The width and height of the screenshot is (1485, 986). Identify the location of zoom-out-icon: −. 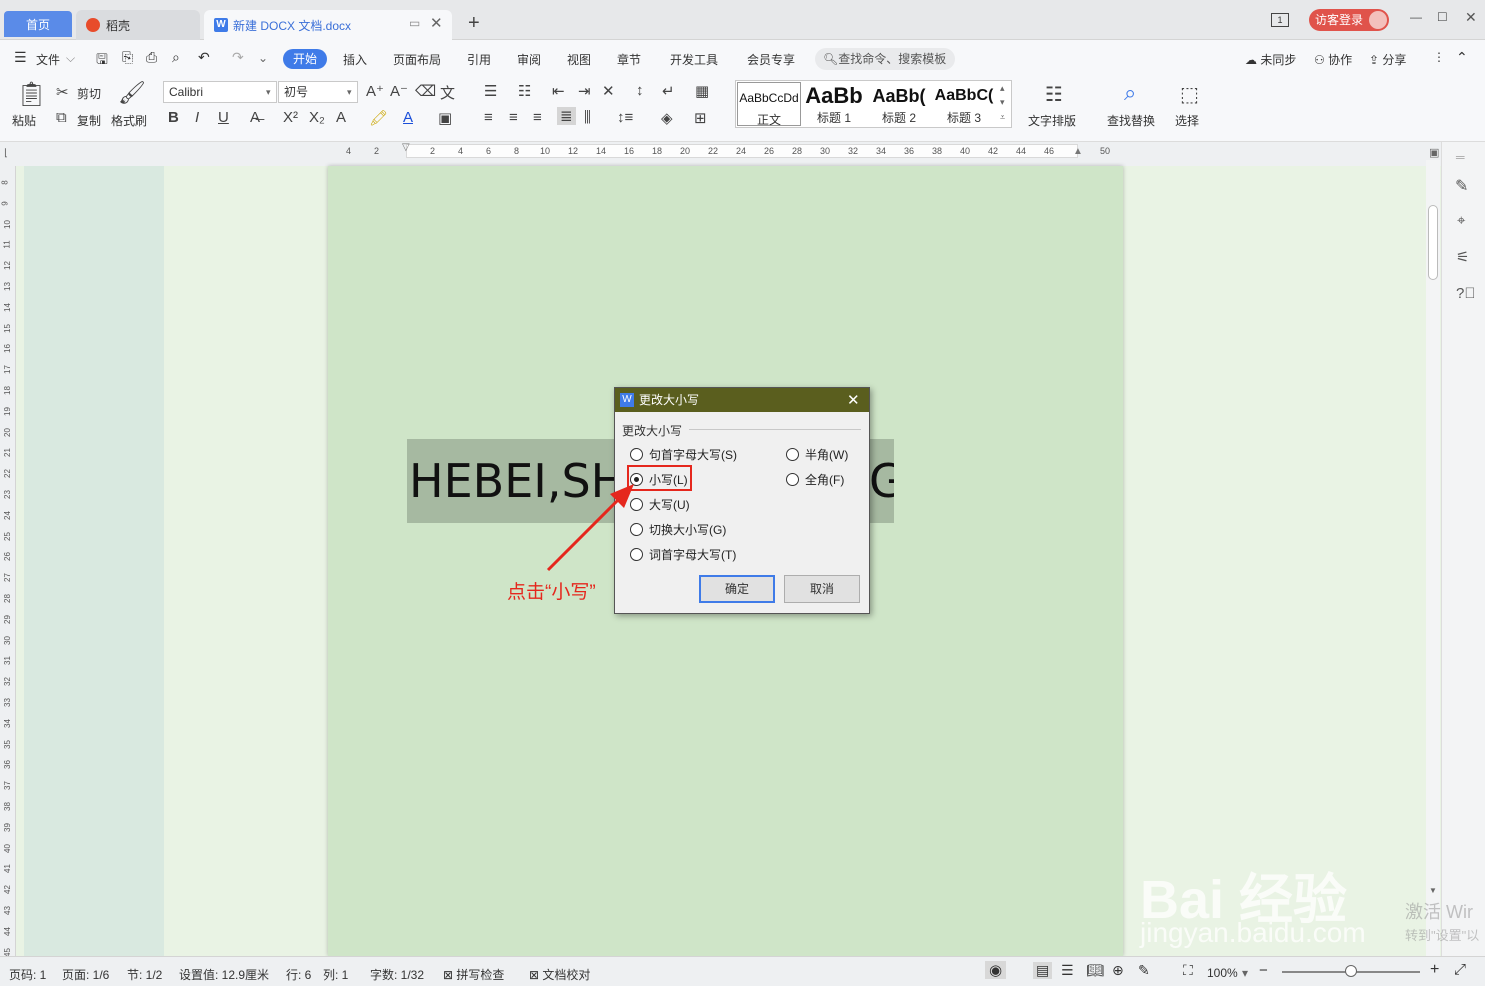
(1263, 970).